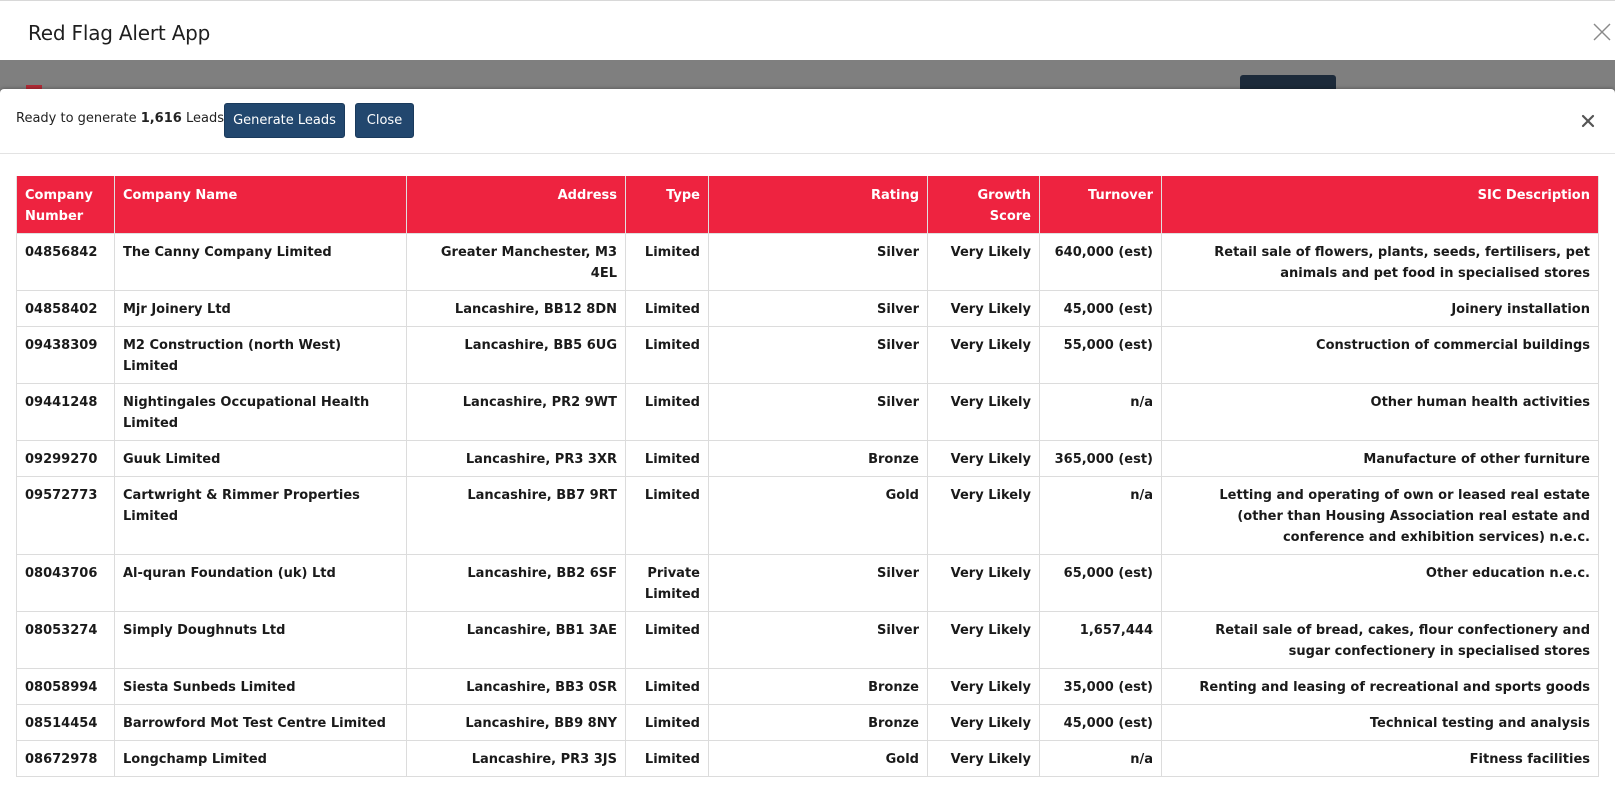 The height and width of the screenshot is (789, 1615). I want to click on cell-address: Lancashire, BB1 3AE, so click(516, 640).